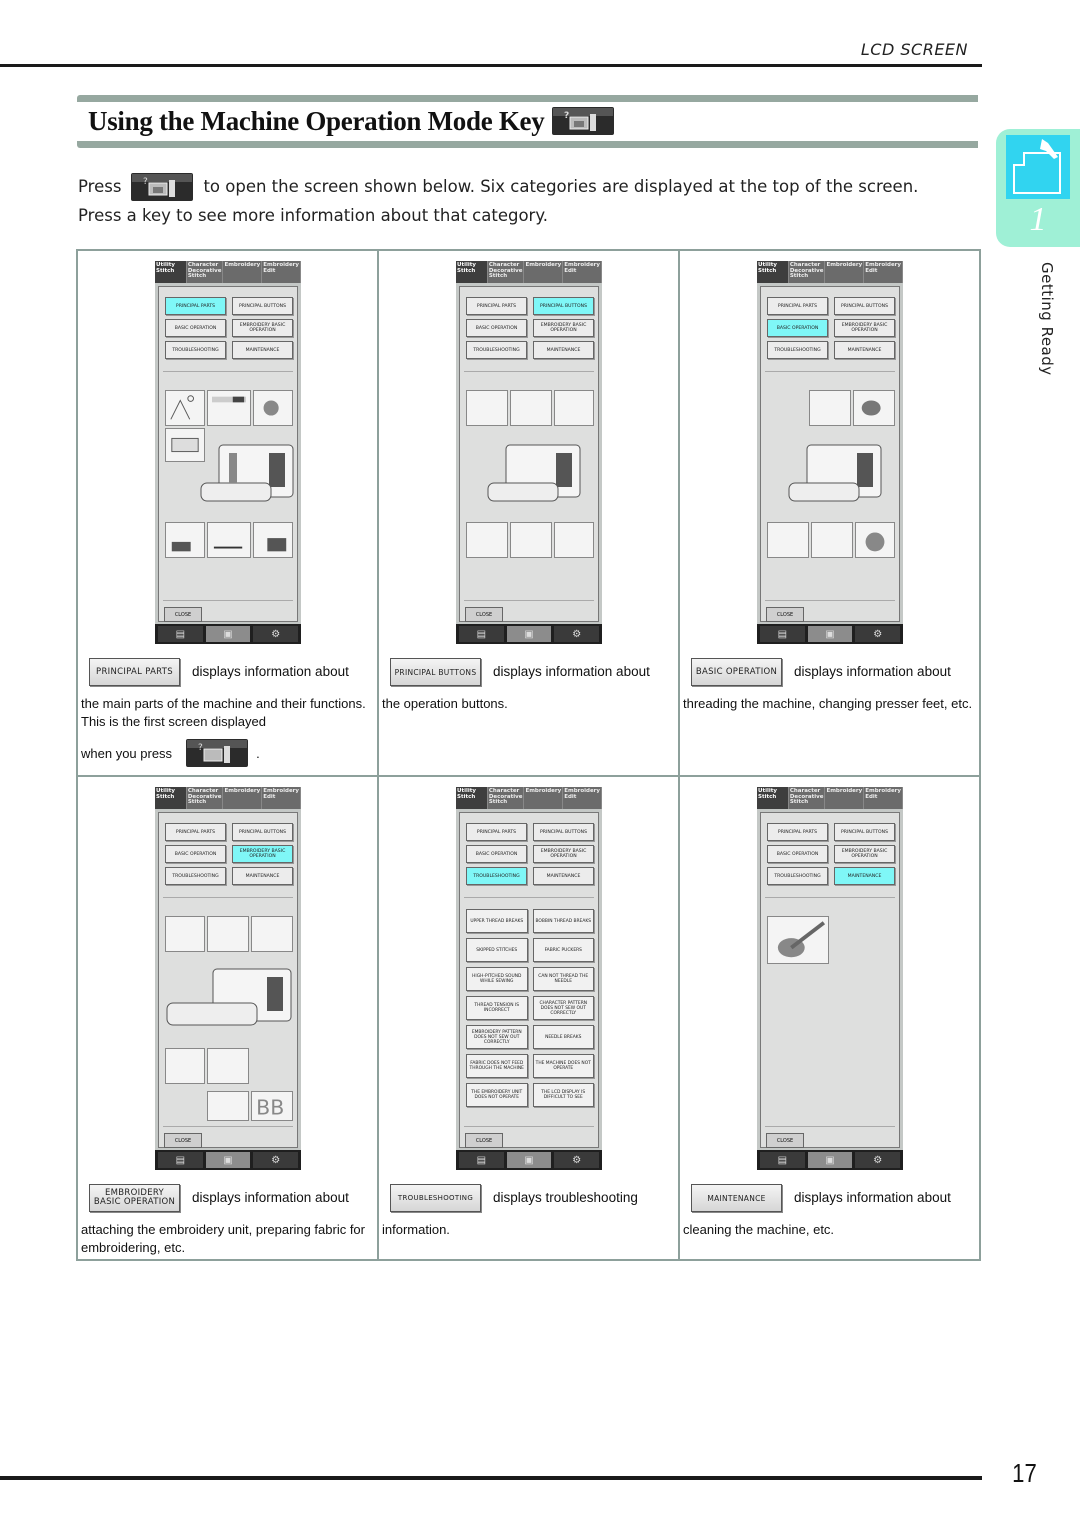  I want to click on trouble-item: FABRIC PUCKERS, so click(563, 950).